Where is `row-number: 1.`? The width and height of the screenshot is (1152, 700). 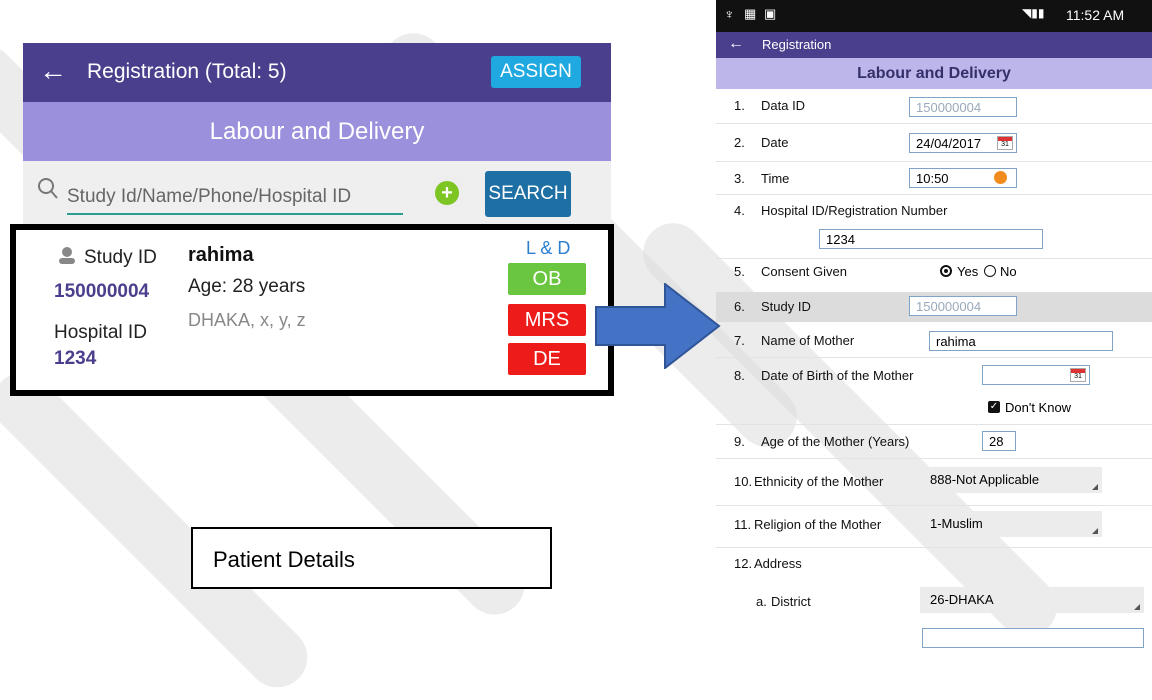
row-number: 1. is located at coordinates (739, 105).